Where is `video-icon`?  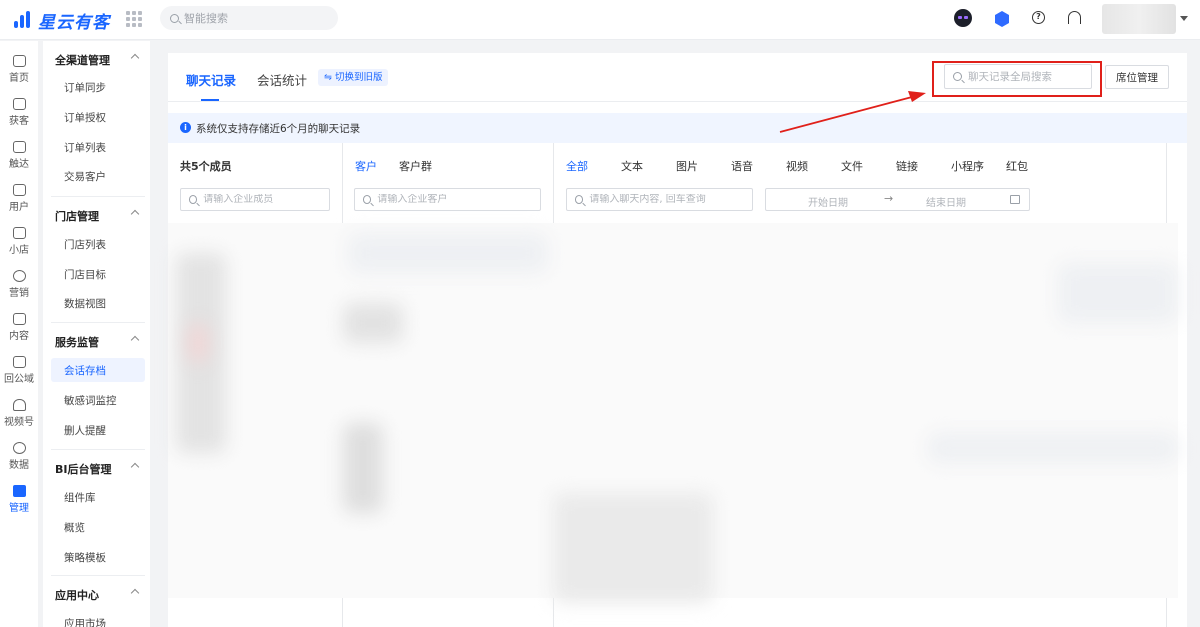
video-icon is located at coordinates (19, 405).